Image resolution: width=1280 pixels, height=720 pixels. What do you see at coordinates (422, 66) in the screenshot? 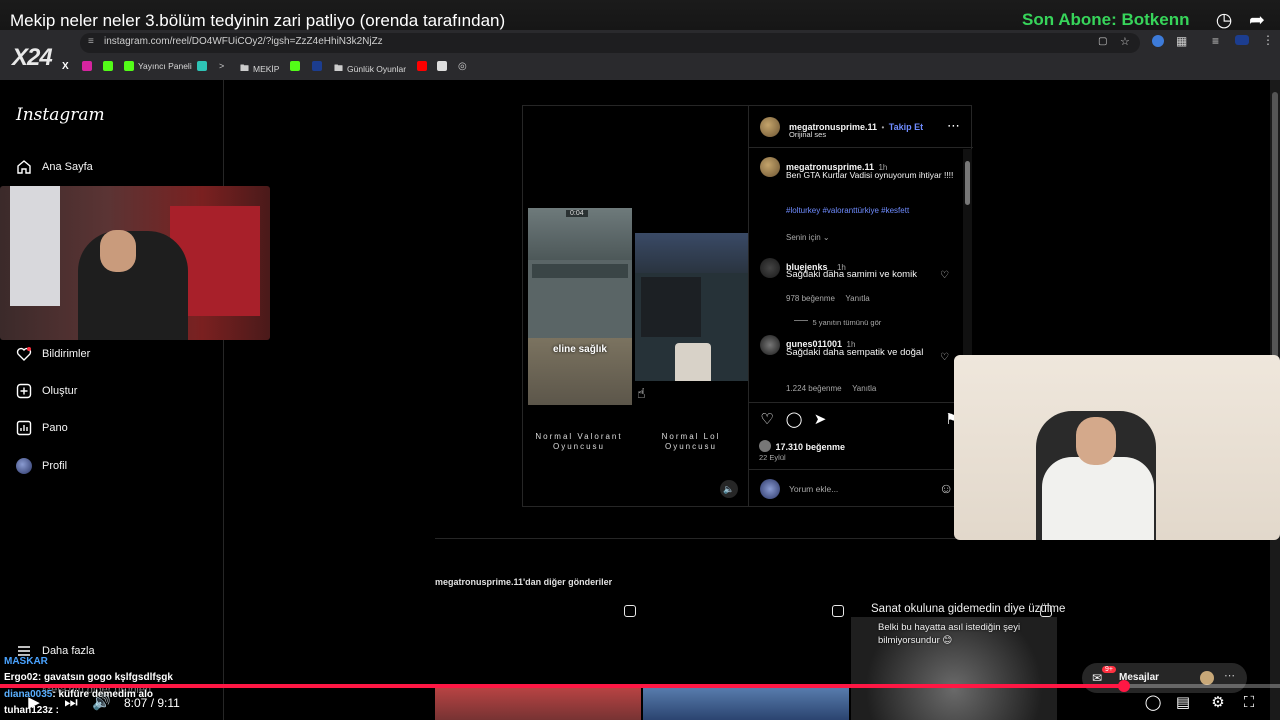
I see `youtube-bookmark-icon` at bounding box center [422, 66].